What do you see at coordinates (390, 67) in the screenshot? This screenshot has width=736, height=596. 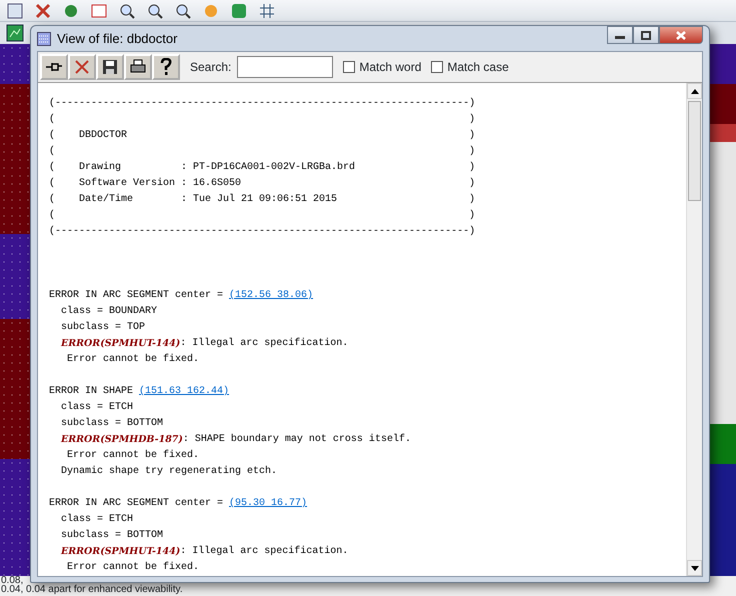 I see `checkbox-label: Match word` at bounding box center [390, 67].